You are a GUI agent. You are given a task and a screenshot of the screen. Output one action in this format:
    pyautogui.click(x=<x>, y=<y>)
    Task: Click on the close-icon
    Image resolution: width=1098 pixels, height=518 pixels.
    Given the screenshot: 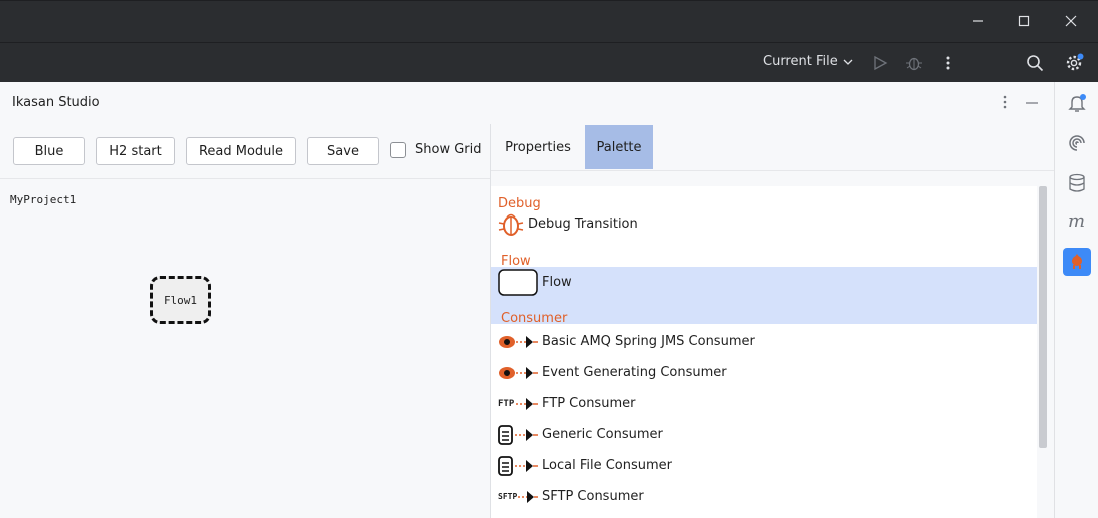 What is the action you would take?
    pyautogui.click(x=1071, y=21)
    